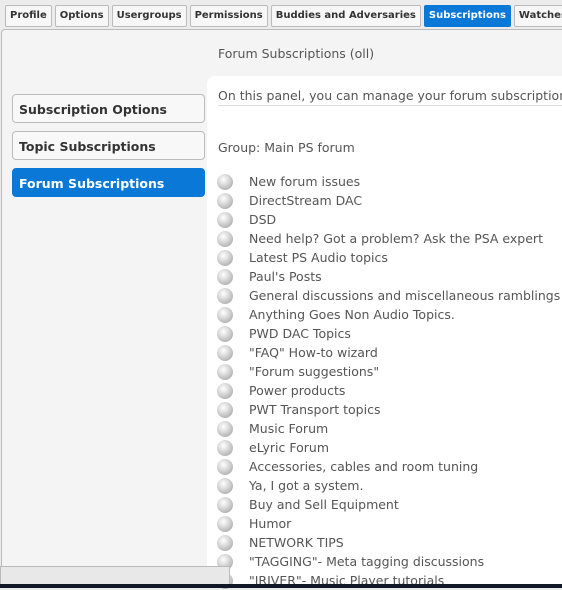 Image resolution: width=562 pixels, height=590 pixels. What do you see at coordinates (313, 352) in the screenshot?
I see `forum-name: "FAQ" How-to wizard` at bounding box center [313, 352].